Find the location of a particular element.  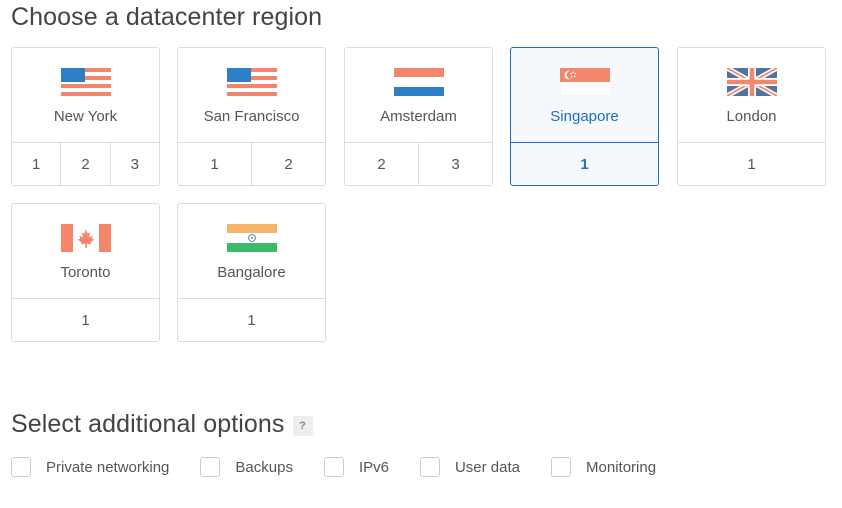

option-label: IPv6 is located at coordinates (373, 467).